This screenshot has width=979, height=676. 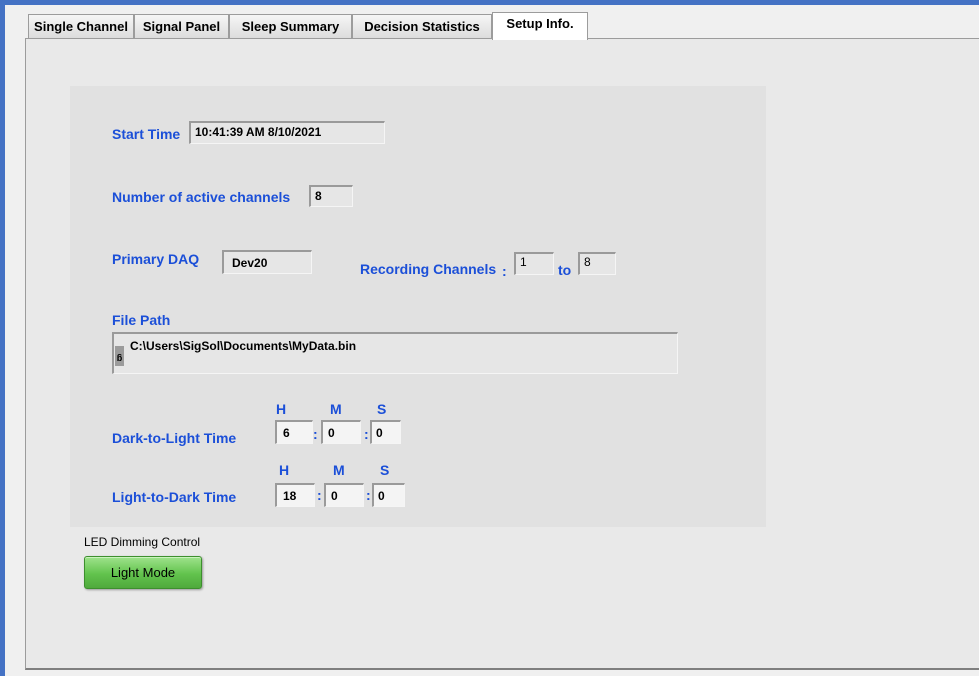 I want to click on ltd-seconds-header: S, so click(x=385, y=470).